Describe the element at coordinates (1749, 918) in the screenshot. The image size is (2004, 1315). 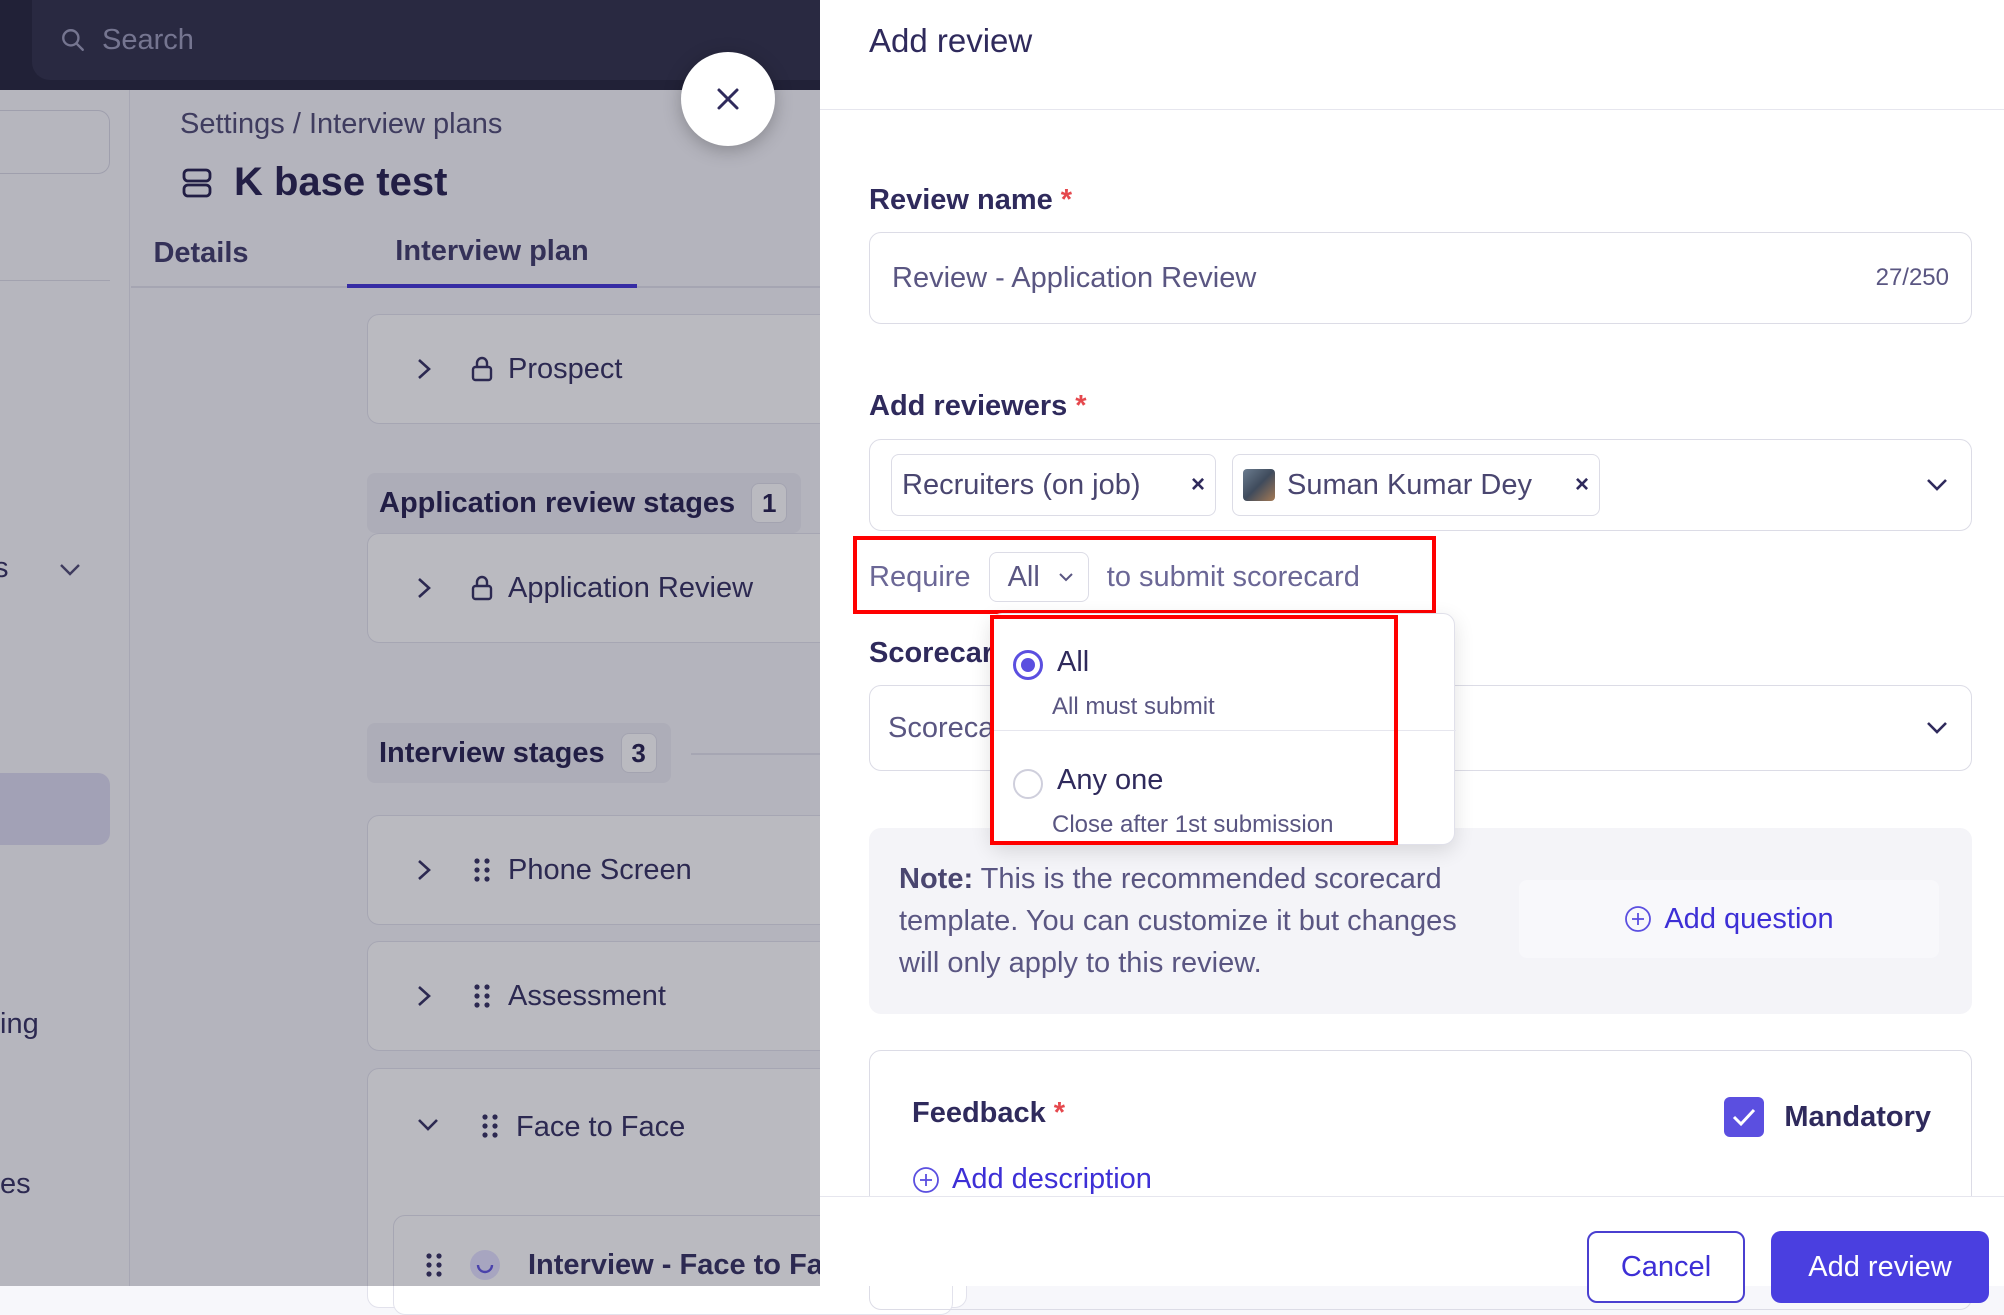
I see `add-question-label: Add question` at that location.